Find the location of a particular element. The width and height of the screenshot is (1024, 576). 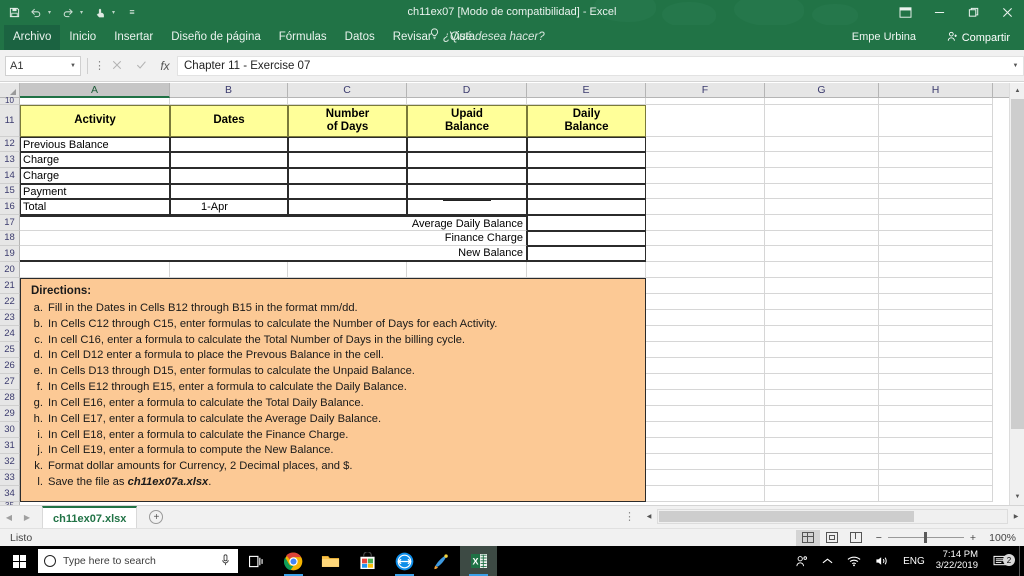

cell-F27 is located at coordinates (705, 382).